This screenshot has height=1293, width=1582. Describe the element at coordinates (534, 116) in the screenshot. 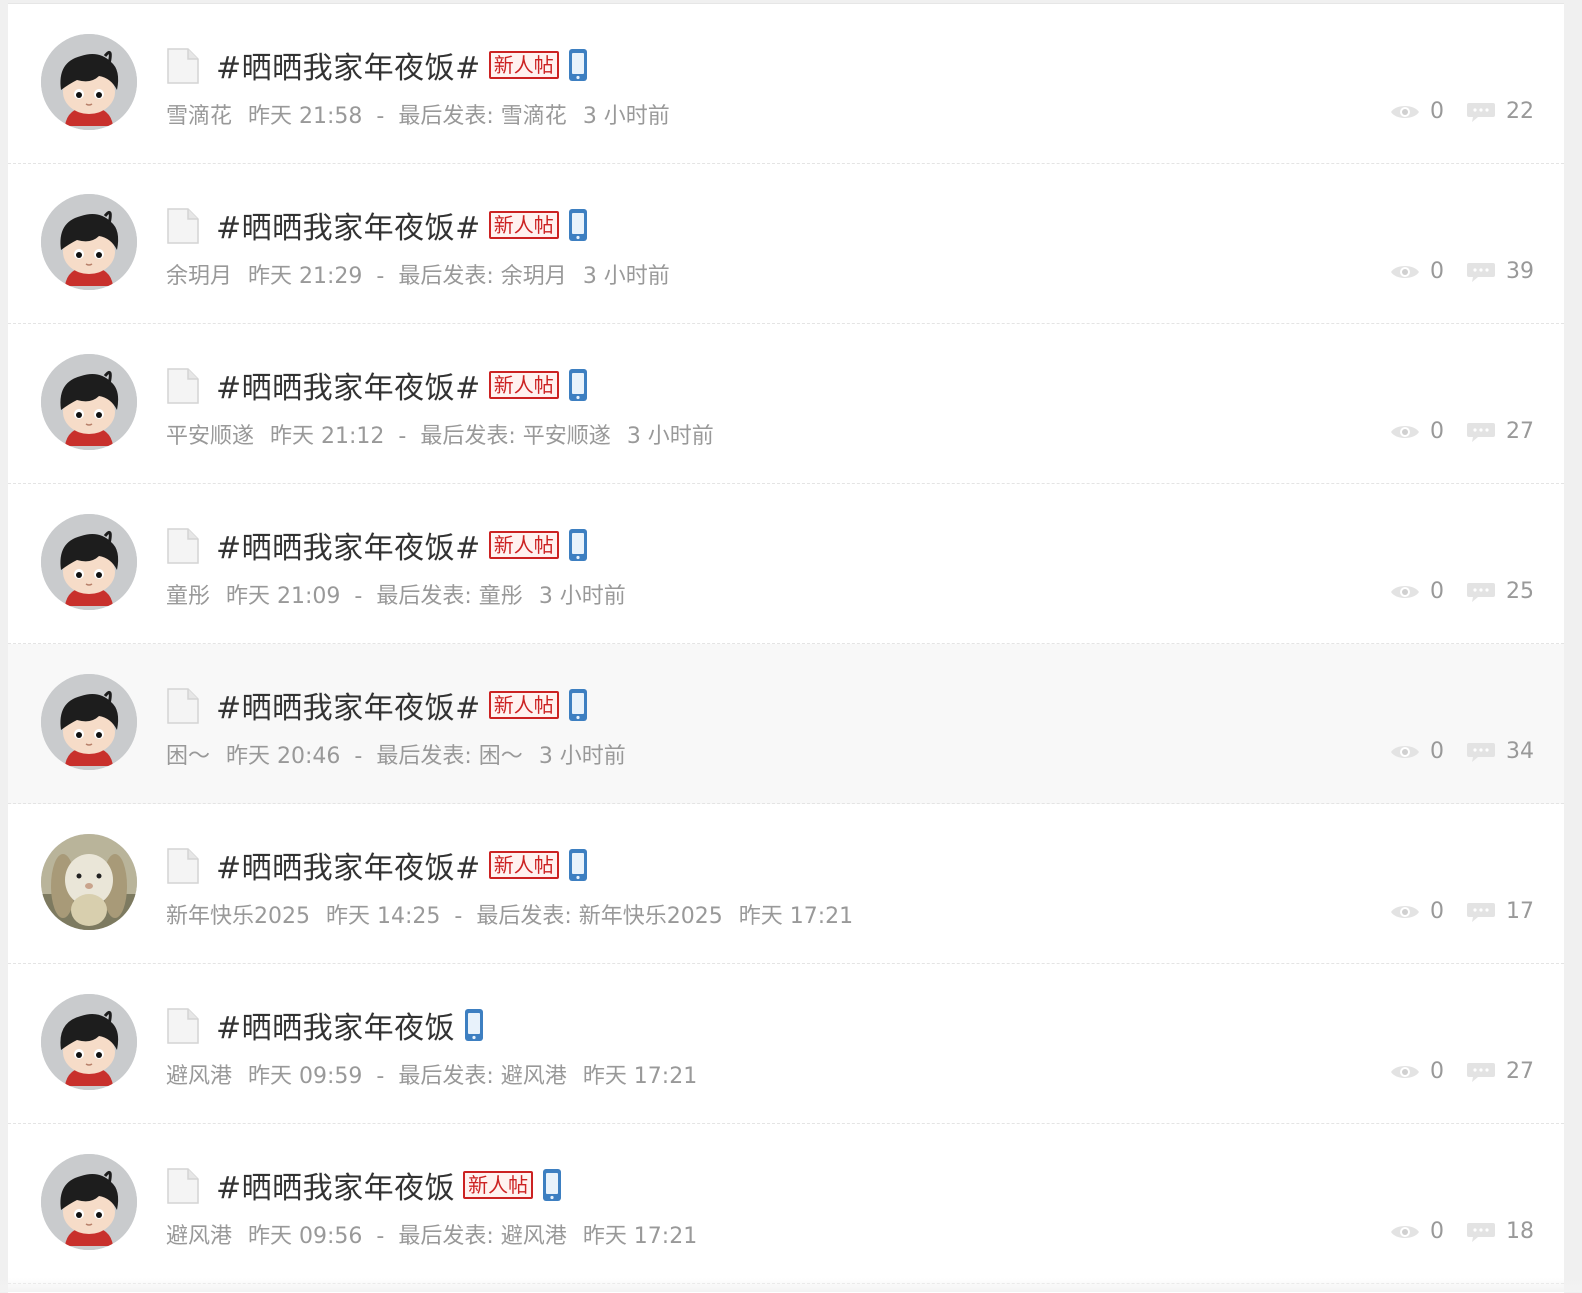

I see `last-author-link: 雪滴花` at that location.